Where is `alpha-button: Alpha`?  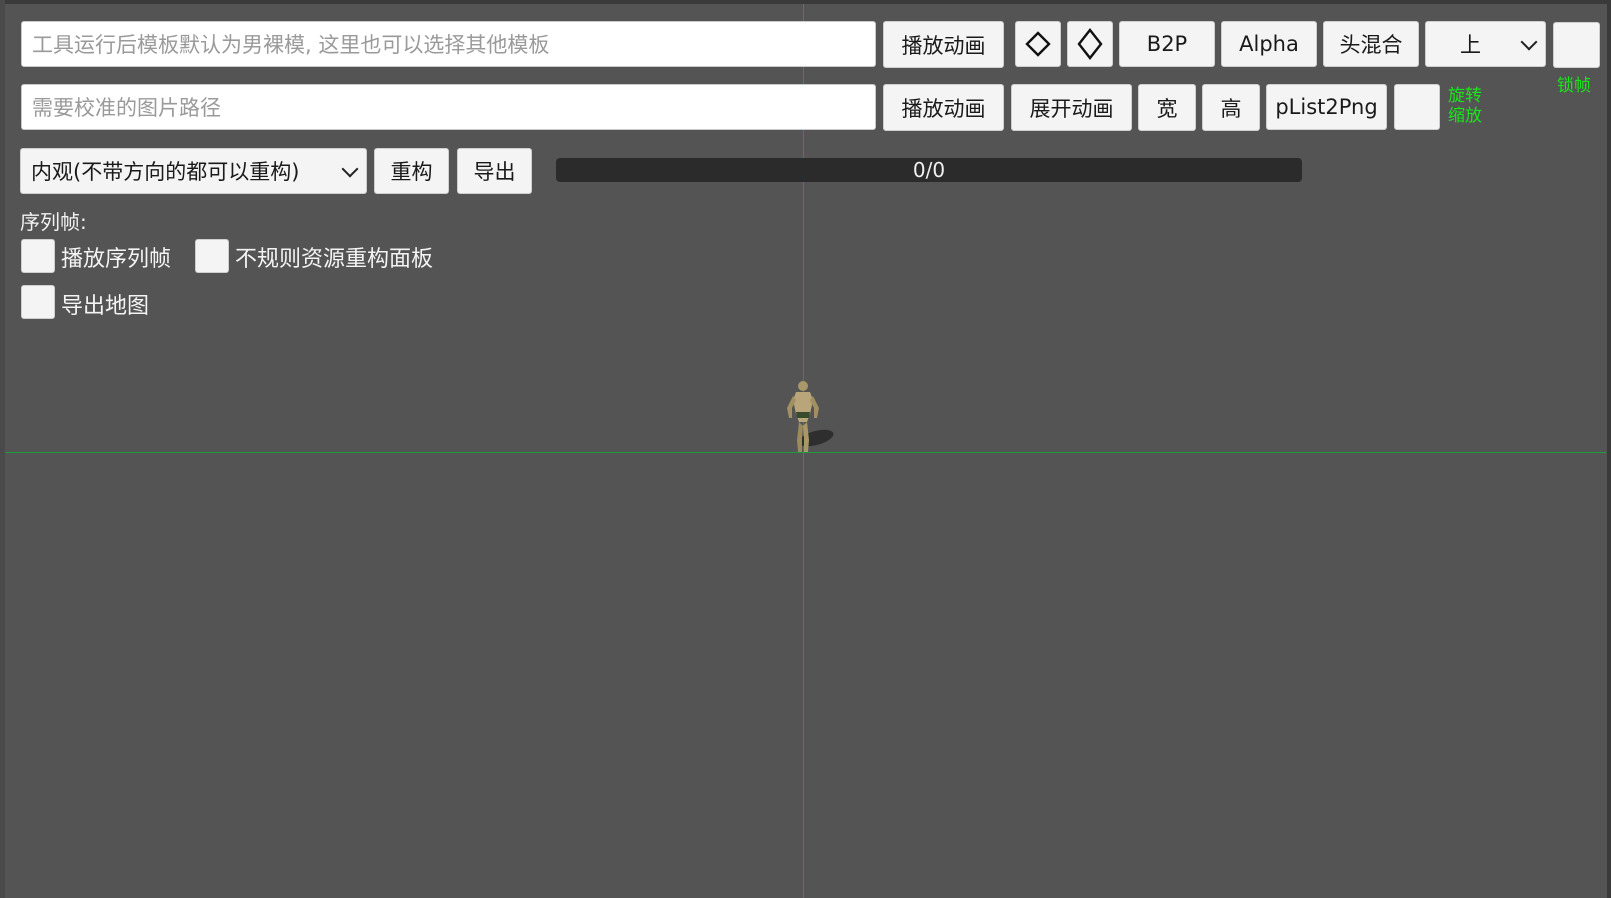
alpha-button: Alpha is located at coordinates (1269, 44).